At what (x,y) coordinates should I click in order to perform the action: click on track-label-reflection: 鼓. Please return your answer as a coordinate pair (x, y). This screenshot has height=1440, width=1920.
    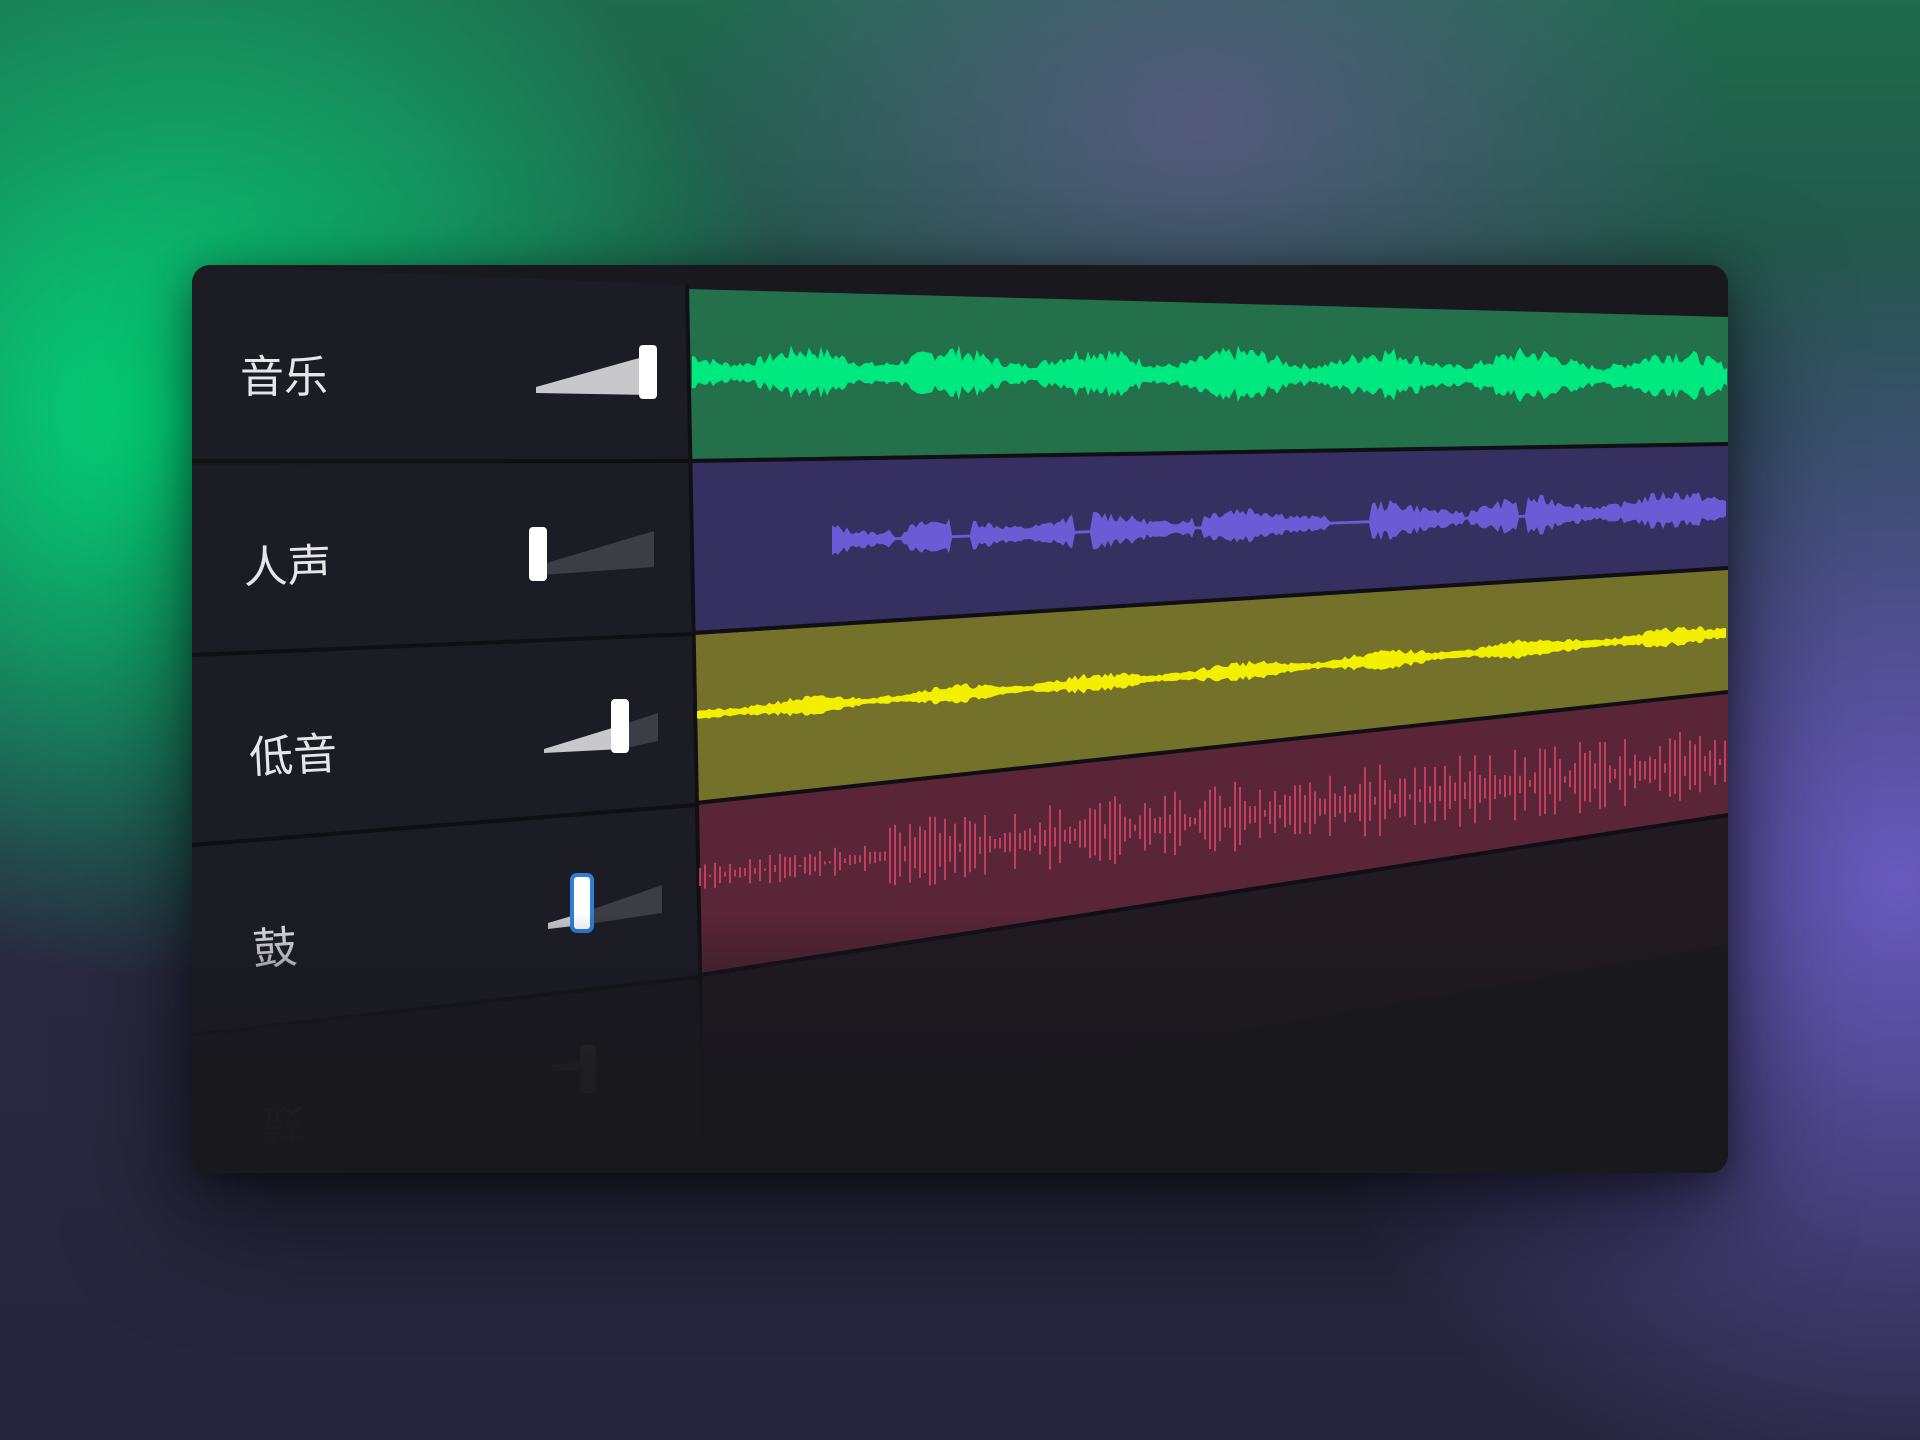
    Looking at the image, I should click on (283, 1124).